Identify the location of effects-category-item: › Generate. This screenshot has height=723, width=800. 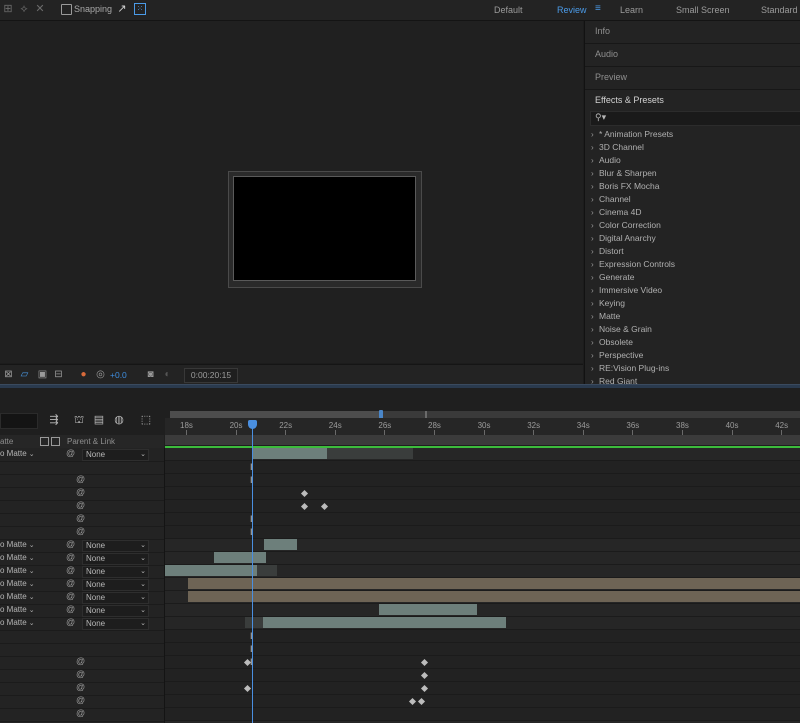
(612, 278).